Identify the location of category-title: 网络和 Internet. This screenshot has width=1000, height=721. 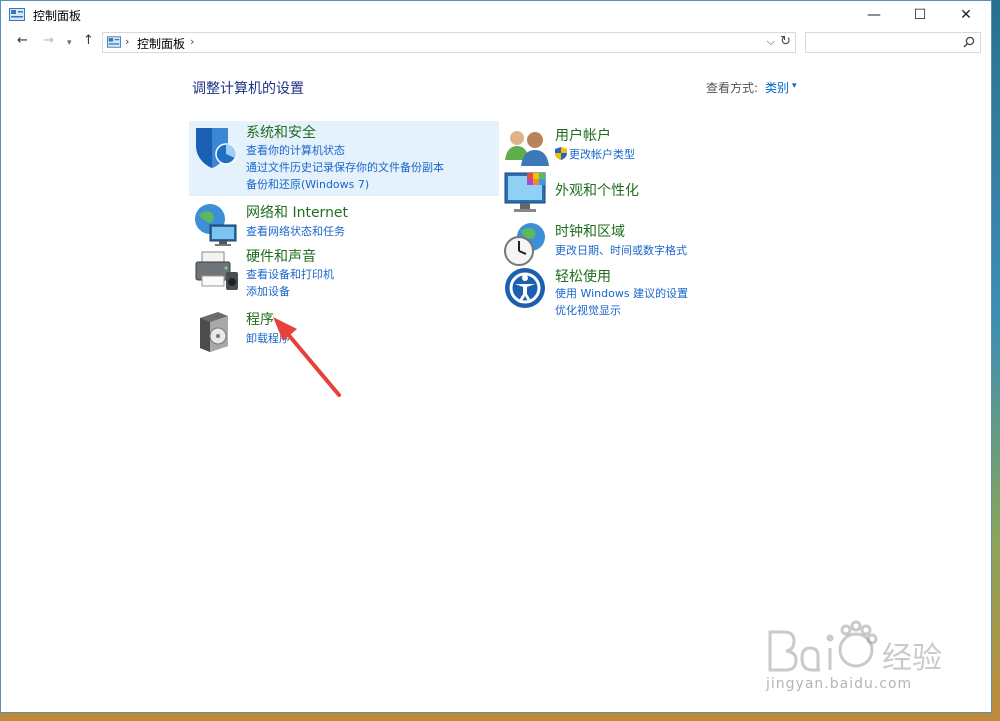
(297, 212).